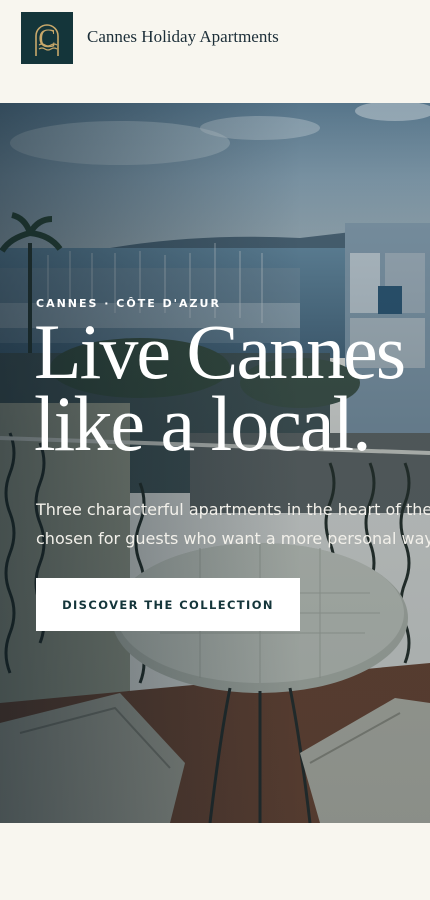 This screenshot has height=900, width=430. Describe the element at coordinates (215, 861) in the screenshot. I see `content-section` at that location.